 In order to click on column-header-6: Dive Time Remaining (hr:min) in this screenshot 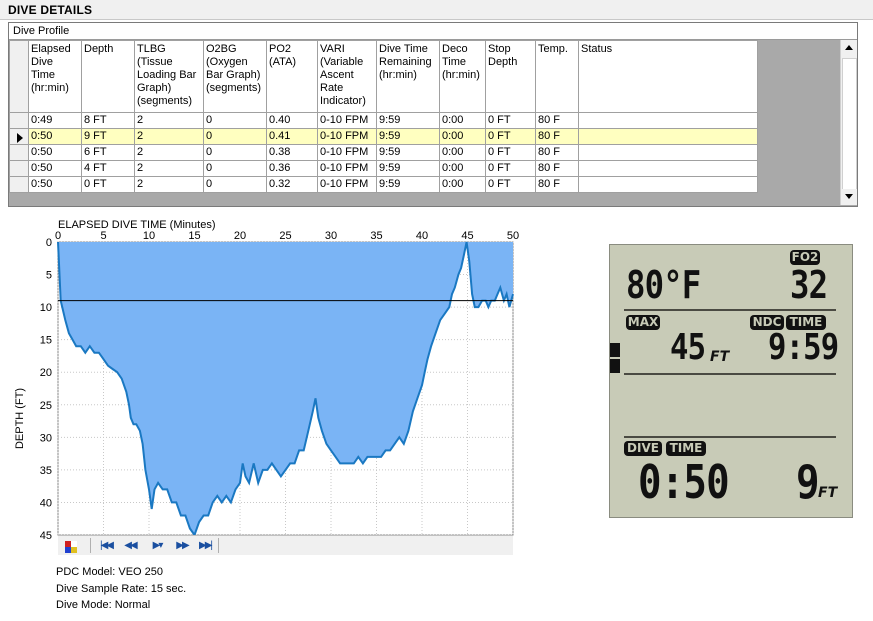, I will do `click(408, 76)`.